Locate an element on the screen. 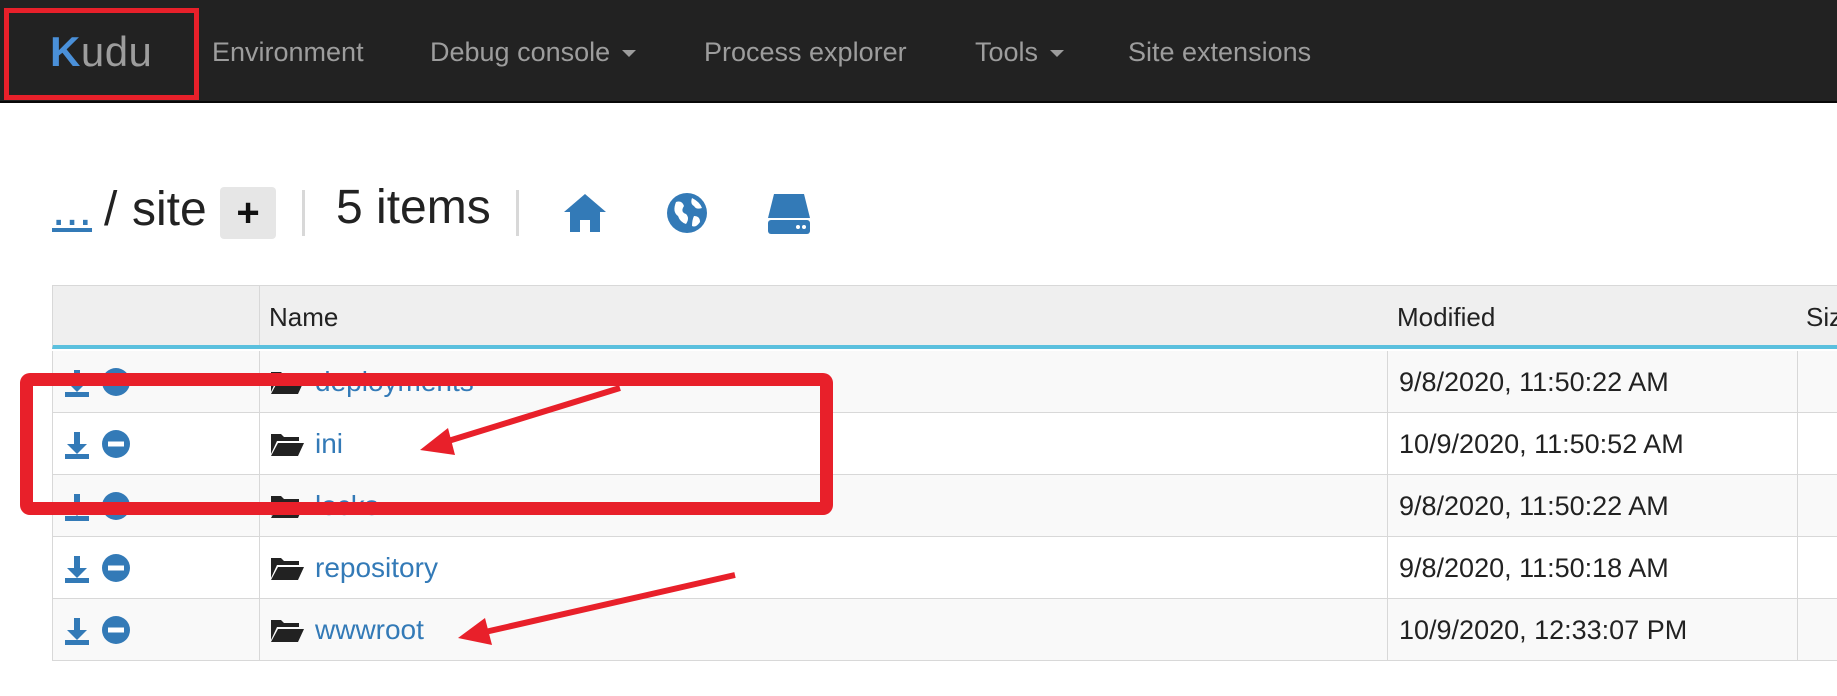 This screenshot has height=696, width=1837. nav-tools: Tools is located at coordinates (1020, 52).